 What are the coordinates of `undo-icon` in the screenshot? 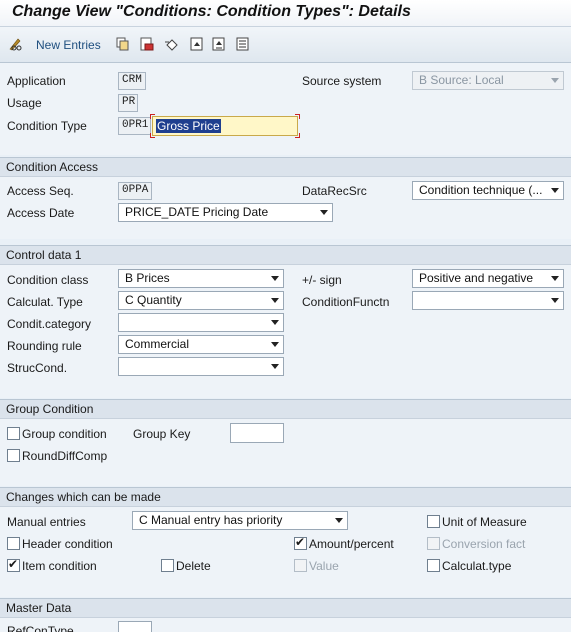 It's located at (171, 44).